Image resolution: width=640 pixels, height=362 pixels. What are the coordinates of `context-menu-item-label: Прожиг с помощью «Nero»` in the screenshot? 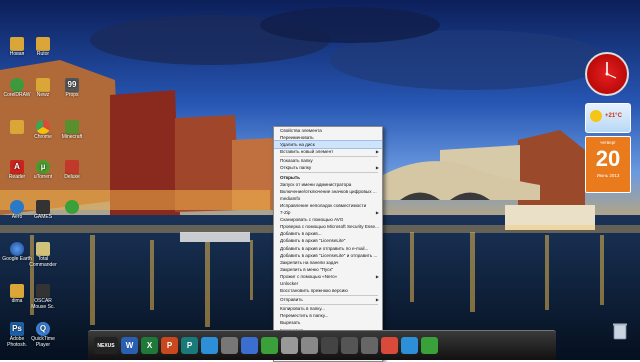 It's located at (309, 276).